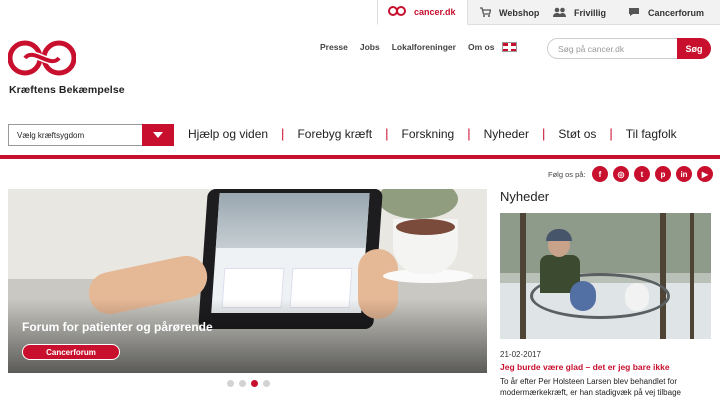  Describe the element at coordinates (424, 47) in the screenshot. I see `link-lokalforeninger: Lokalforeninger` at that location.